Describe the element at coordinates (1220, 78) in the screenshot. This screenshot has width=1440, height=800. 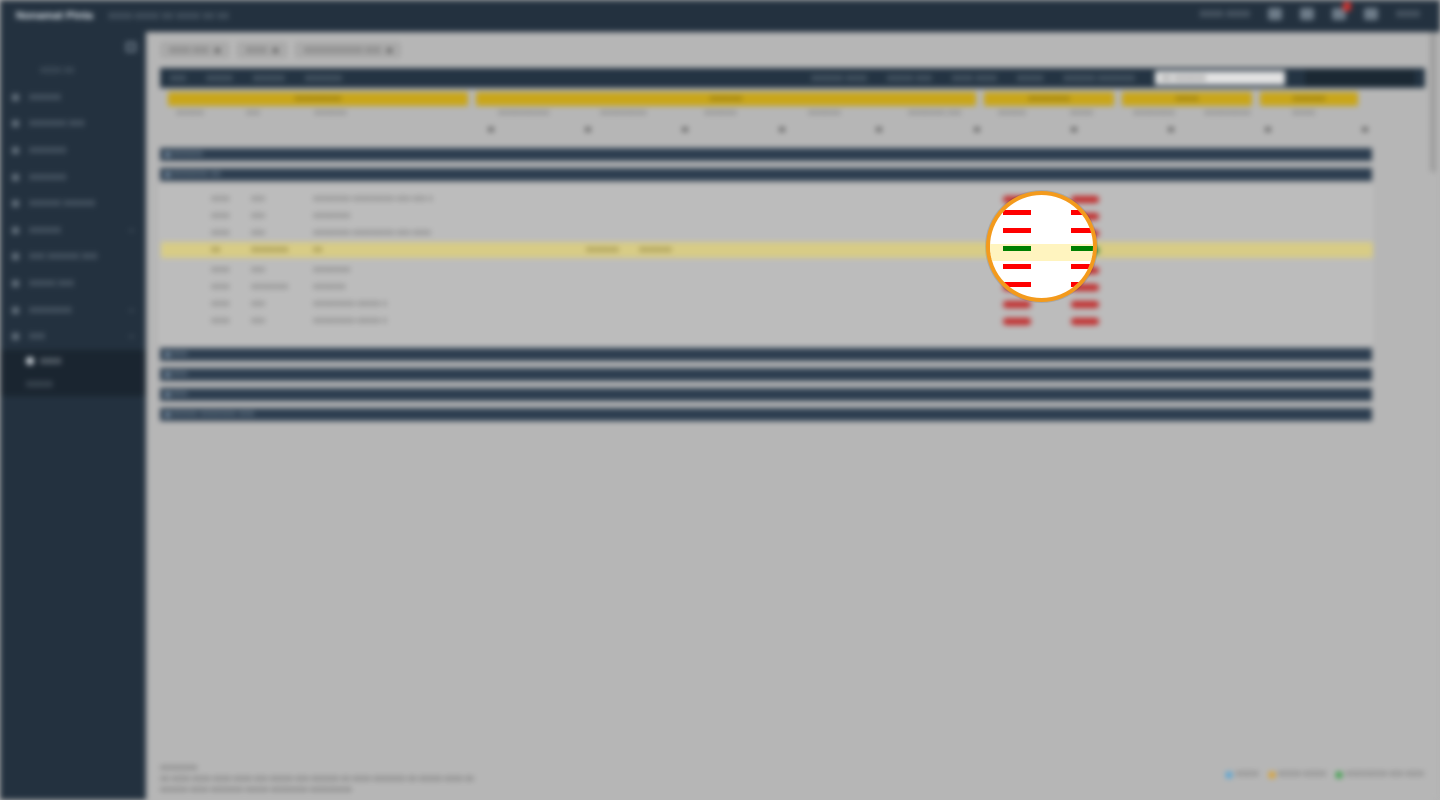
I see `search-input: XX XXXXXX` at that location.